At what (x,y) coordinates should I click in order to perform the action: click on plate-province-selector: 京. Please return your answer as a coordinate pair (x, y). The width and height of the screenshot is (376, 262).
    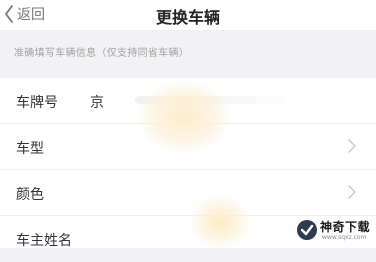
    Looking at the image, I should click on (97, 102).